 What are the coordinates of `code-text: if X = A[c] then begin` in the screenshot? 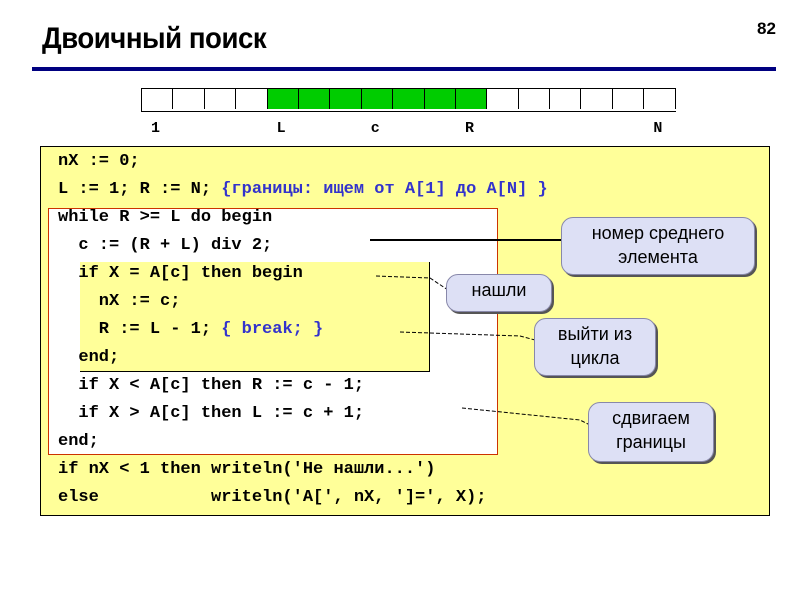 It's located at (180, 273).